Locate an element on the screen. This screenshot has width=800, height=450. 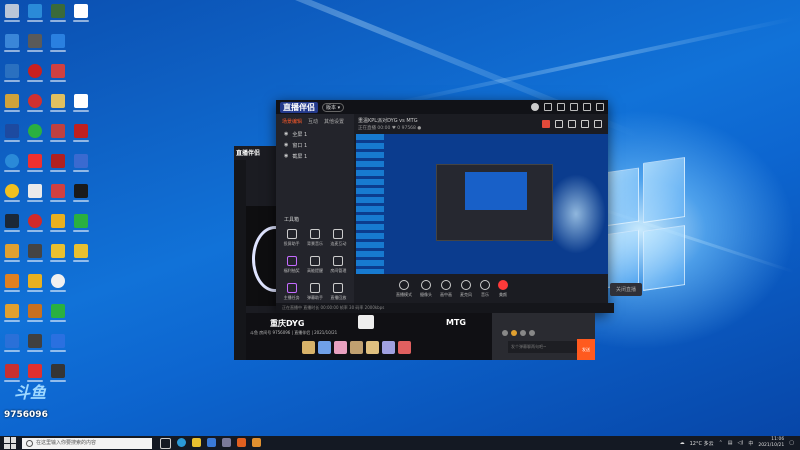
tool-item: 投屏助手 is located at coordinates (291, 238).